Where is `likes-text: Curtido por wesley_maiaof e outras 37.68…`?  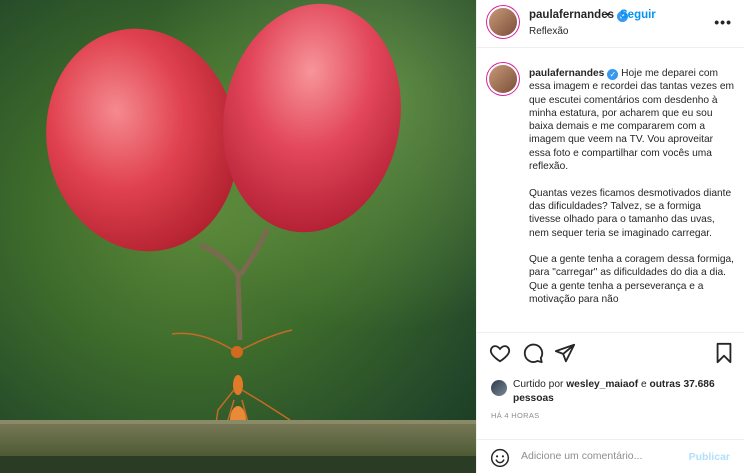 likes-text: Curtido por wesley_maiaof e outras 37.68… is located at coordinates (618, 391).